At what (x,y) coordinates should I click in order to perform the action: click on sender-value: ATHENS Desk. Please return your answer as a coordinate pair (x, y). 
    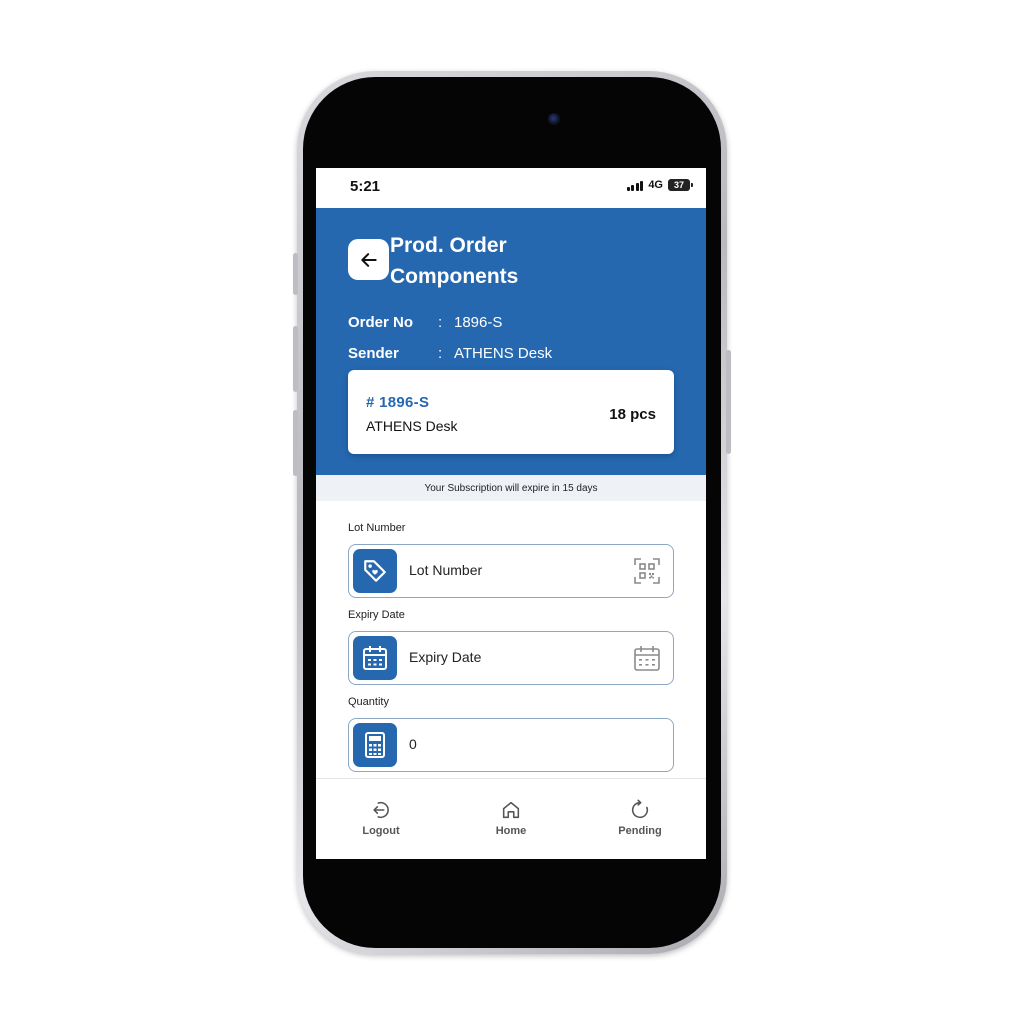
    Looking at the image, I should click on (503, 353).